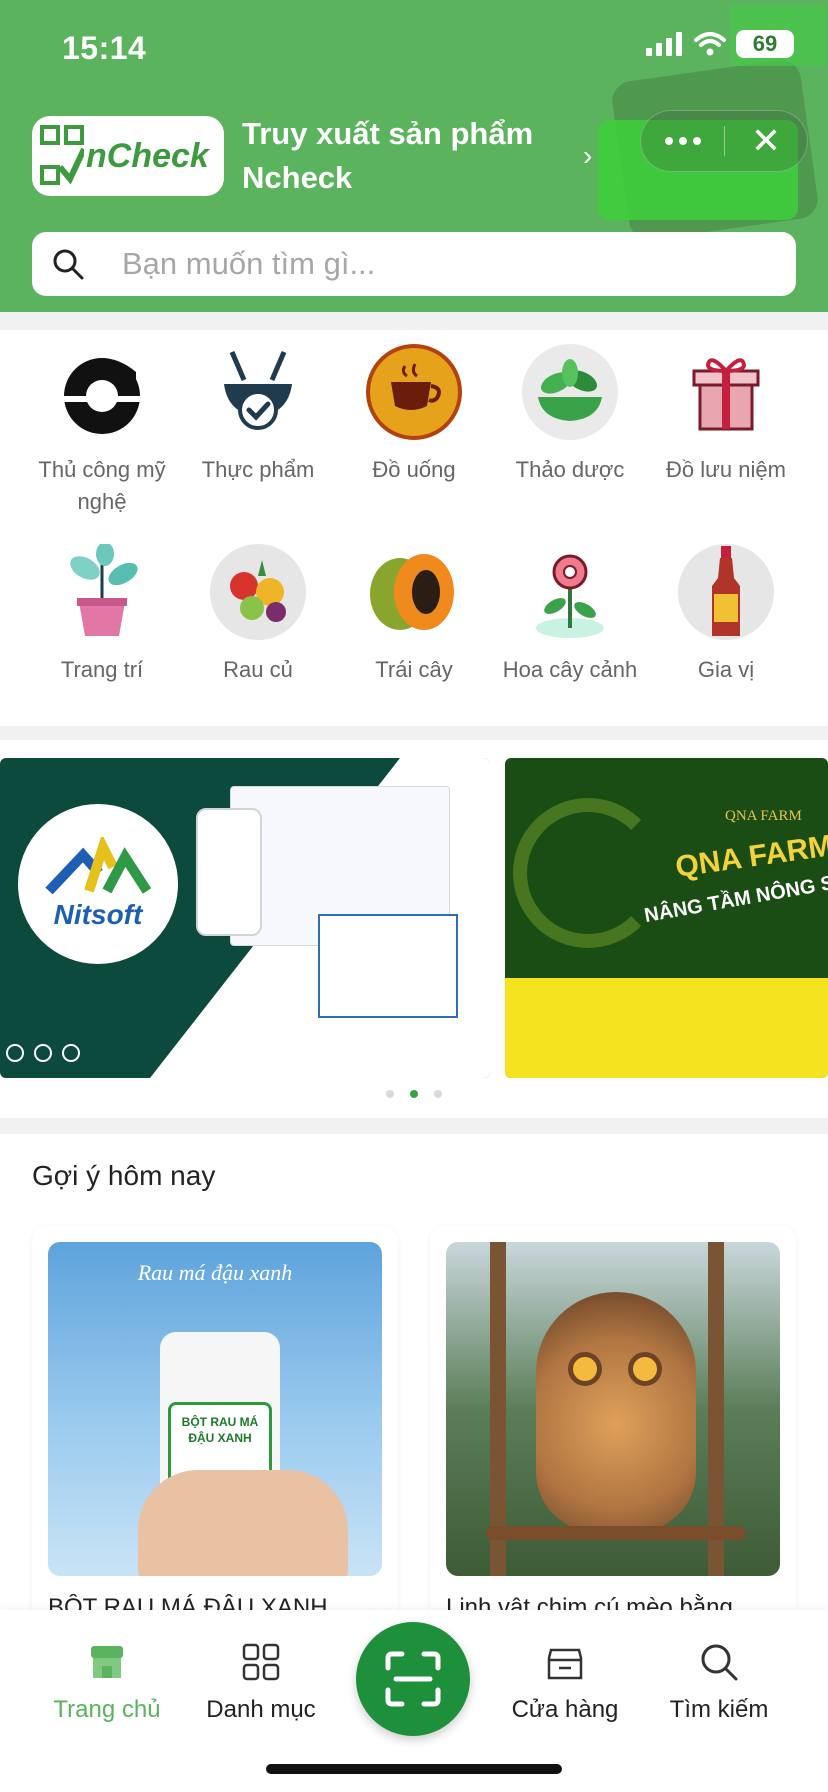 This screenshot has width=828, height=1792. What do you see at coordinates (414, 1769) in the screenshot?
I see `home-indicator` at bounding box center [414, 1769].